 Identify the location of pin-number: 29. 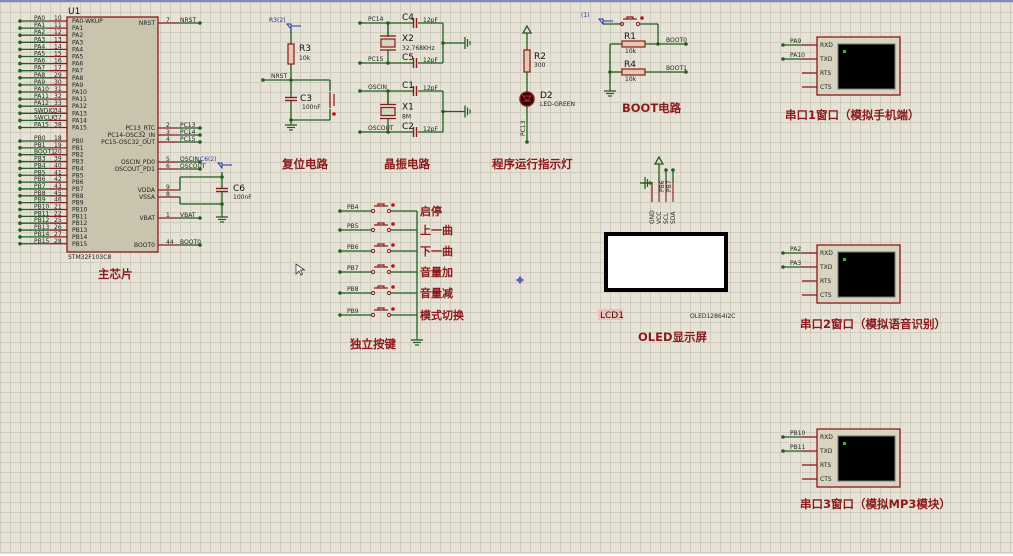
(58, 75).